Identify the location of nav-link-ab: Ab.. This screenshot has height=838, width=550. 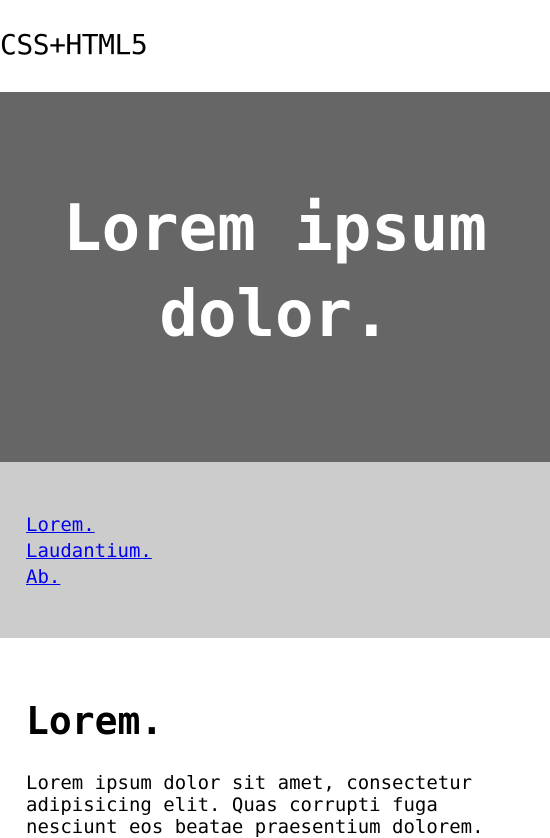
(43, 577).